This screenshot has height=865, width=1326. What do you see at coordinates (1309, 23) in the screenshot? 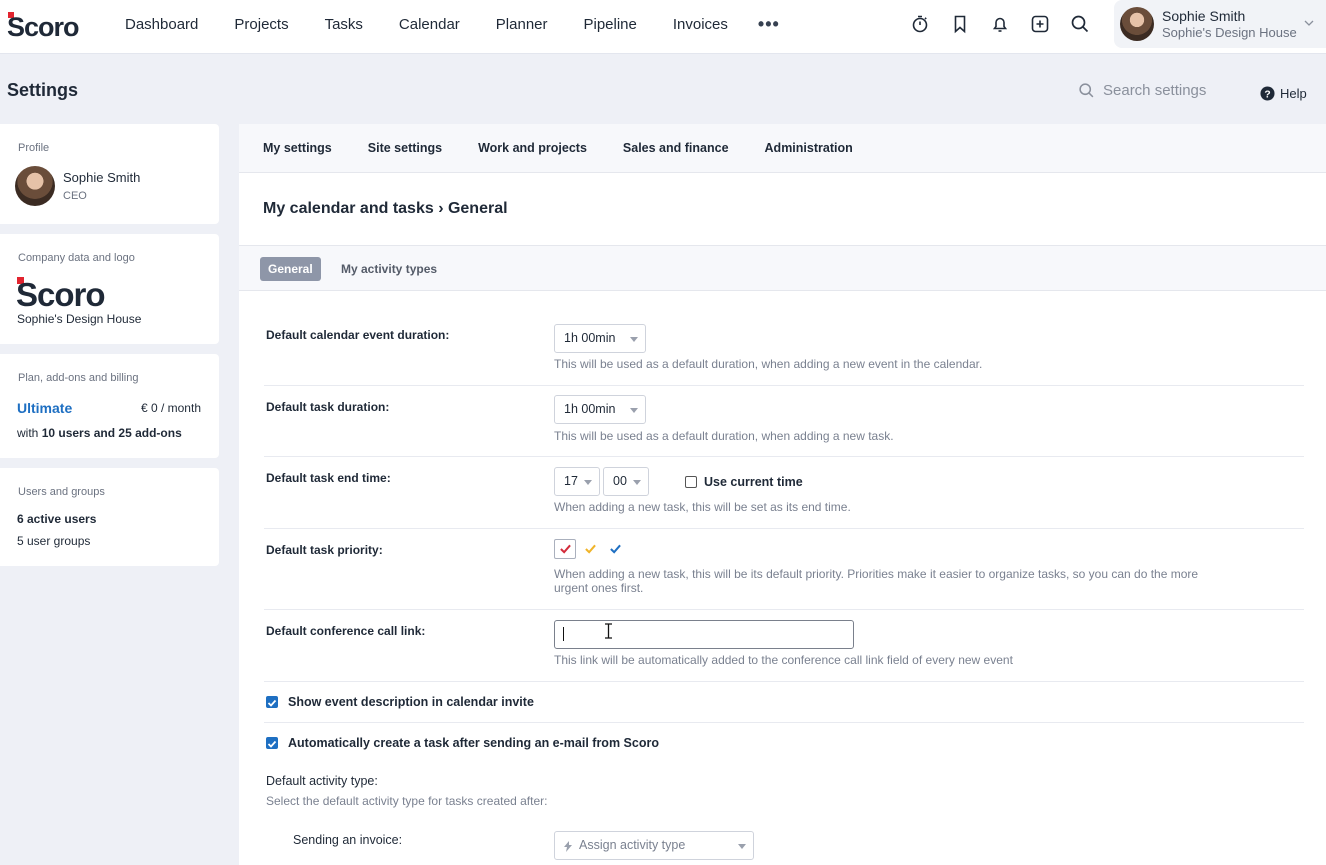
I see `chevron-down-icon` at bounding box center [1309, 23].